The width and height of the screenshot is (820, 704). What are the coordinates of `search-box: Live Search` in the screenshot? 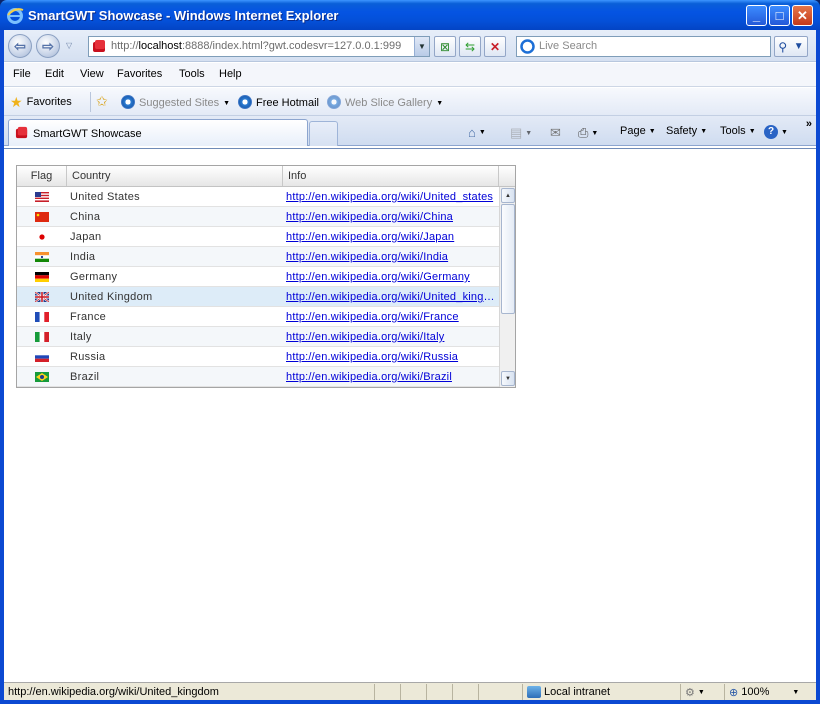 It's located at (643, 46).